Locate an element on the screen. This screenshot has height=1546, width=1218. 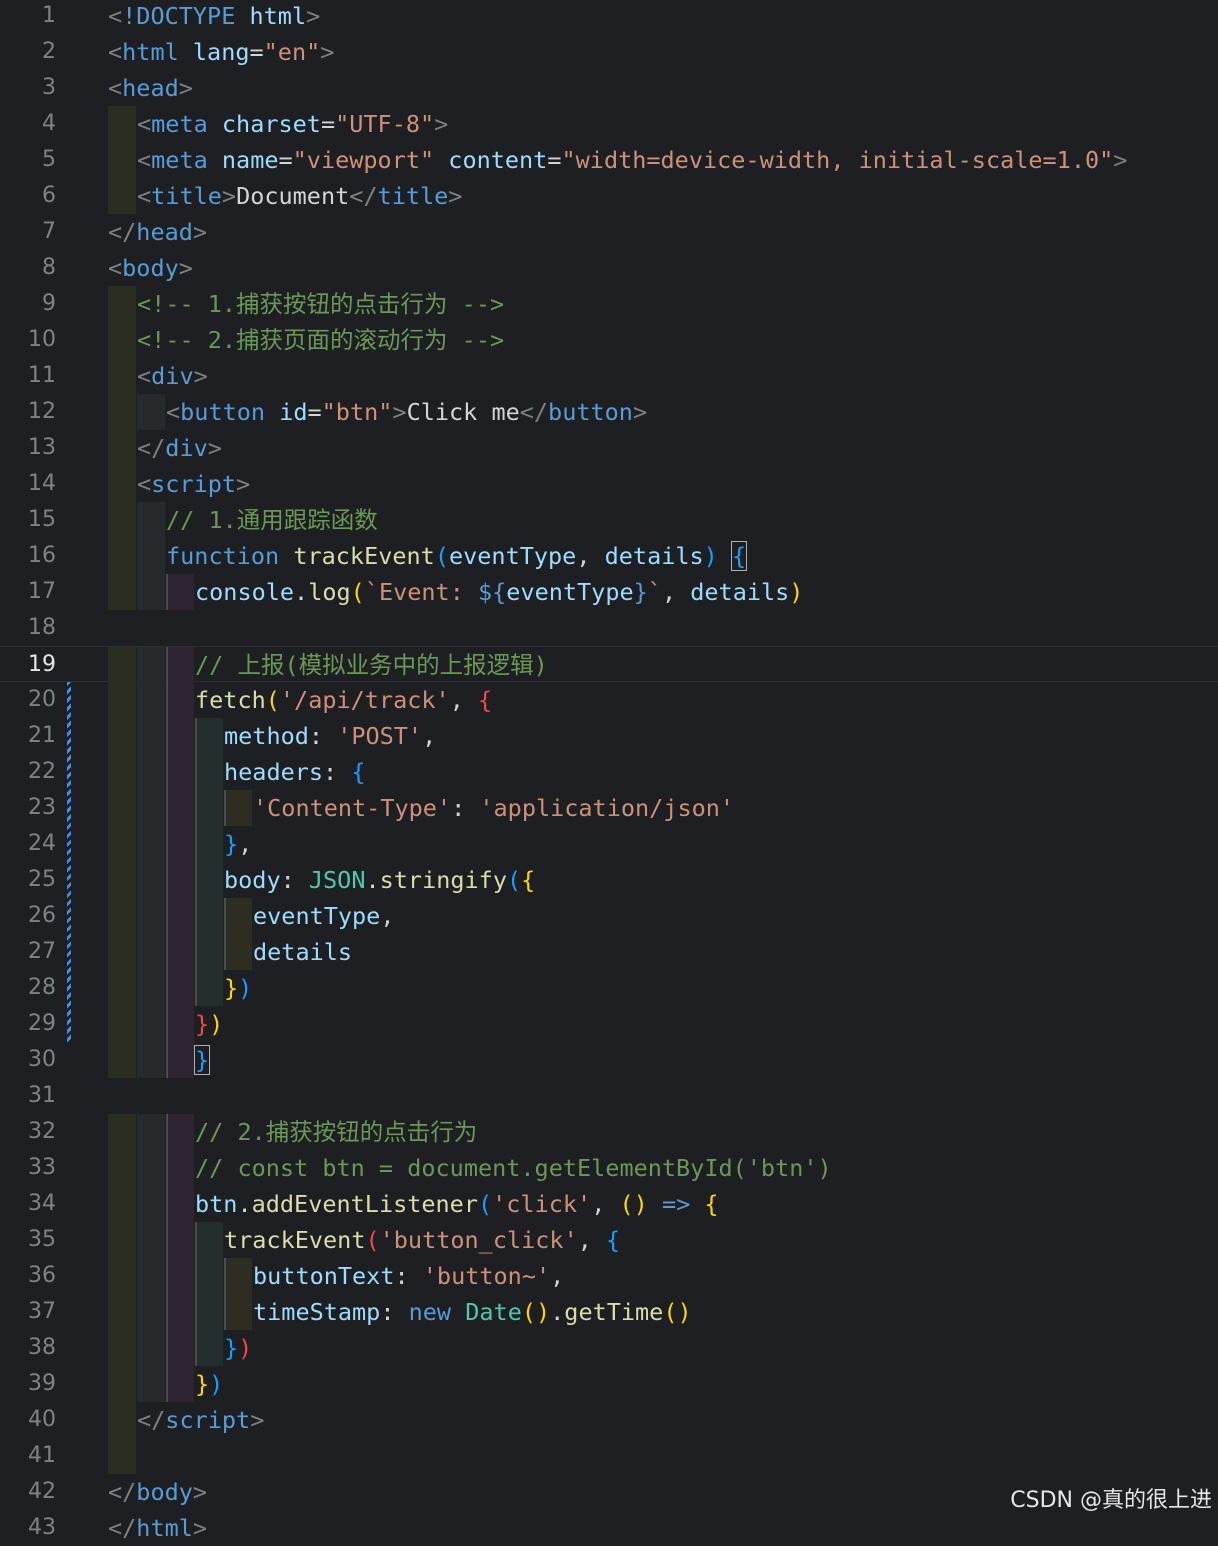
code-line: 3 <head> is located at coordinates (609, 88).